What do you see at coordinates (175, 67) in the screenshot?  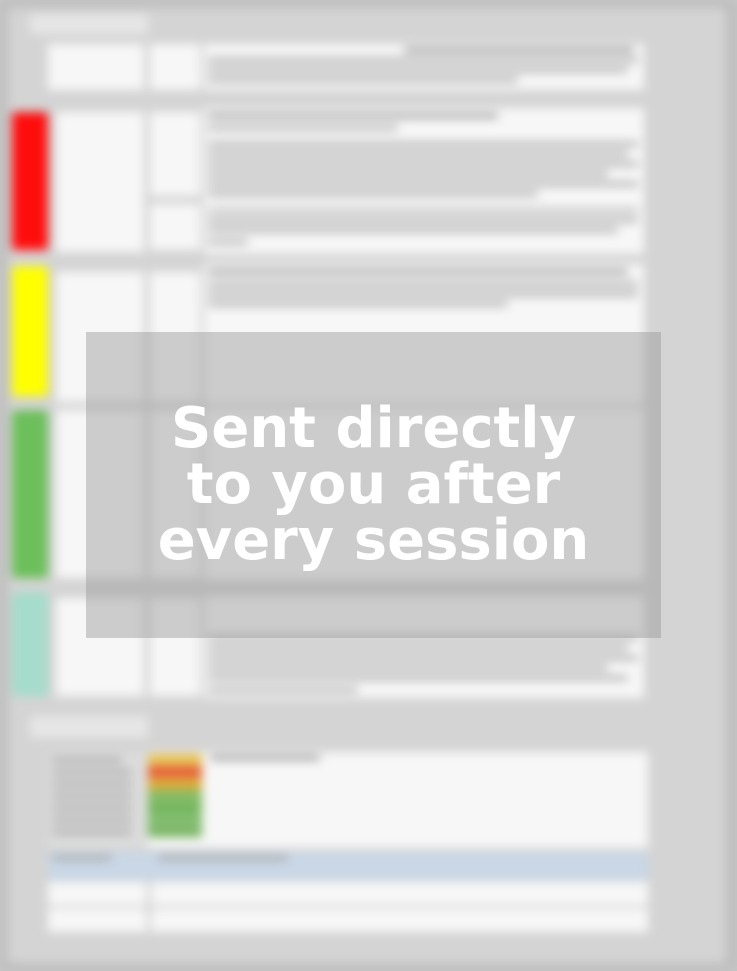 I see `summary-value-cell` at bounding box center [175, 67].